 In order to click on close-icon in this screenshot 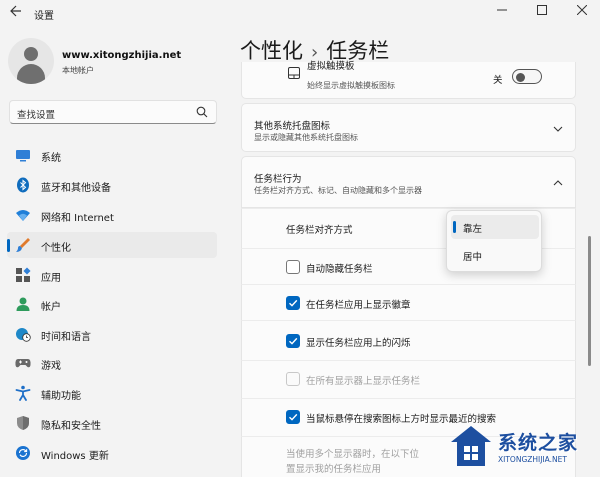, I will do `click(581, 12)`.